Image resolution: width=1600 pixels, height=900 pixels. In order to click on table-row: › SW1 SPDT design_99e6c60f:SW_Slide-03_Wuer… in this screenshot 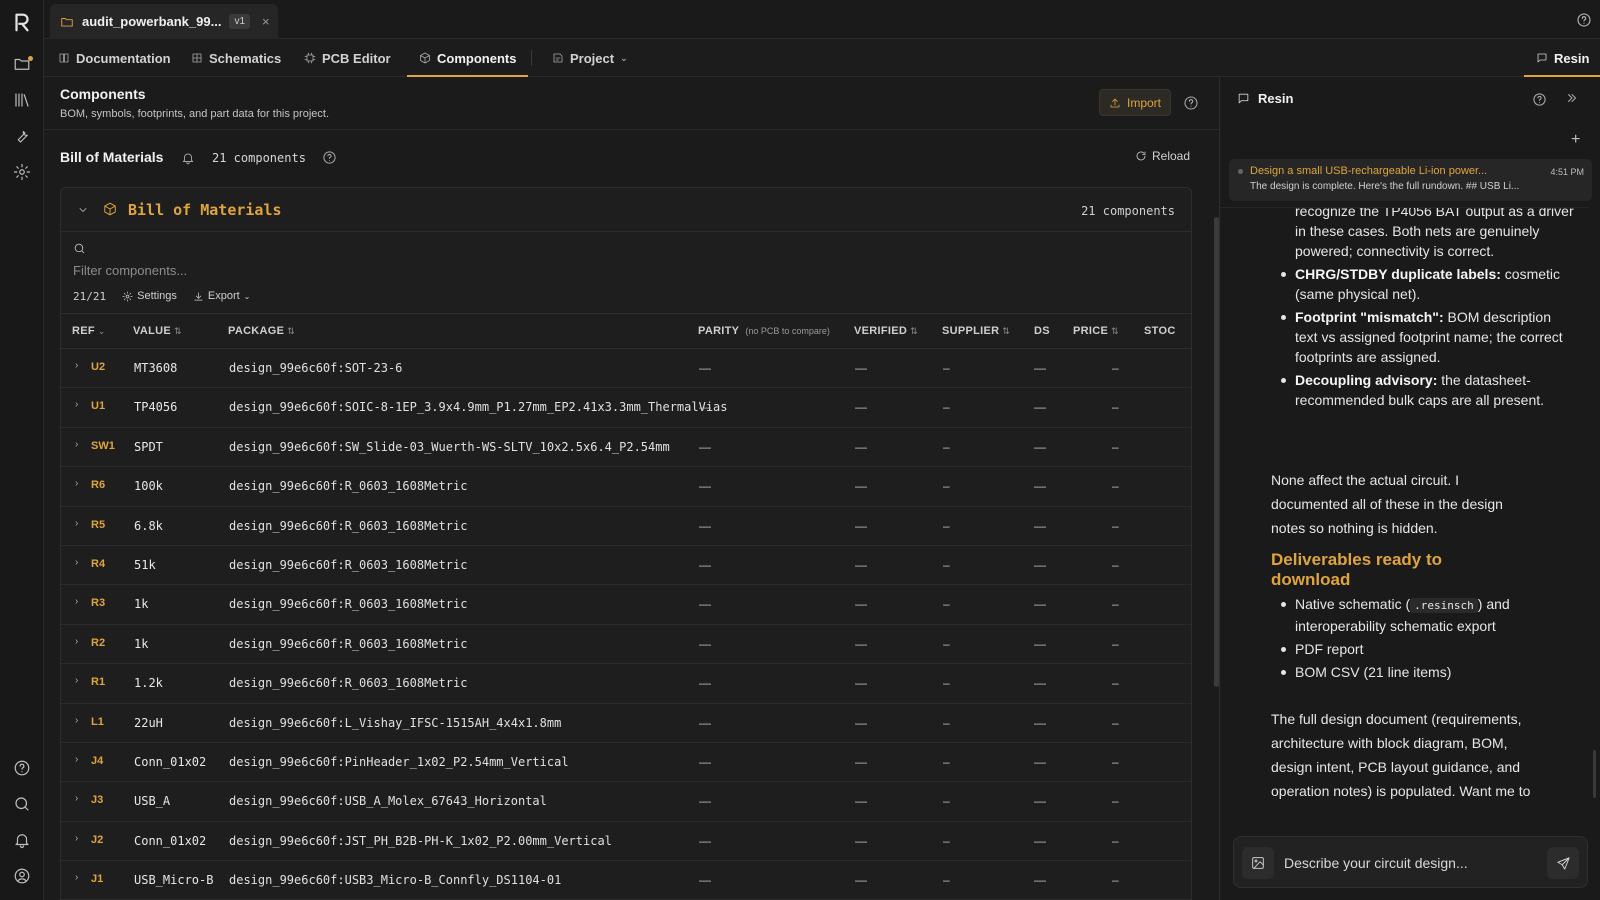, I will do `click(626, 448)`.